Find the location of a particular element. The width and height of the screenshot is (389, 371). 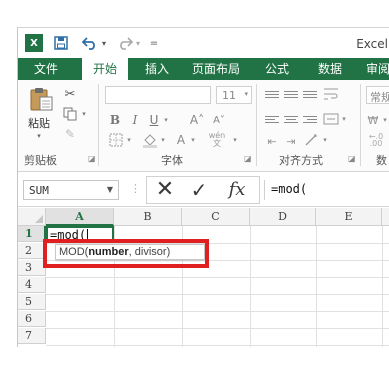

name-box: SUM ▼ is located at coordinates (71, 190).